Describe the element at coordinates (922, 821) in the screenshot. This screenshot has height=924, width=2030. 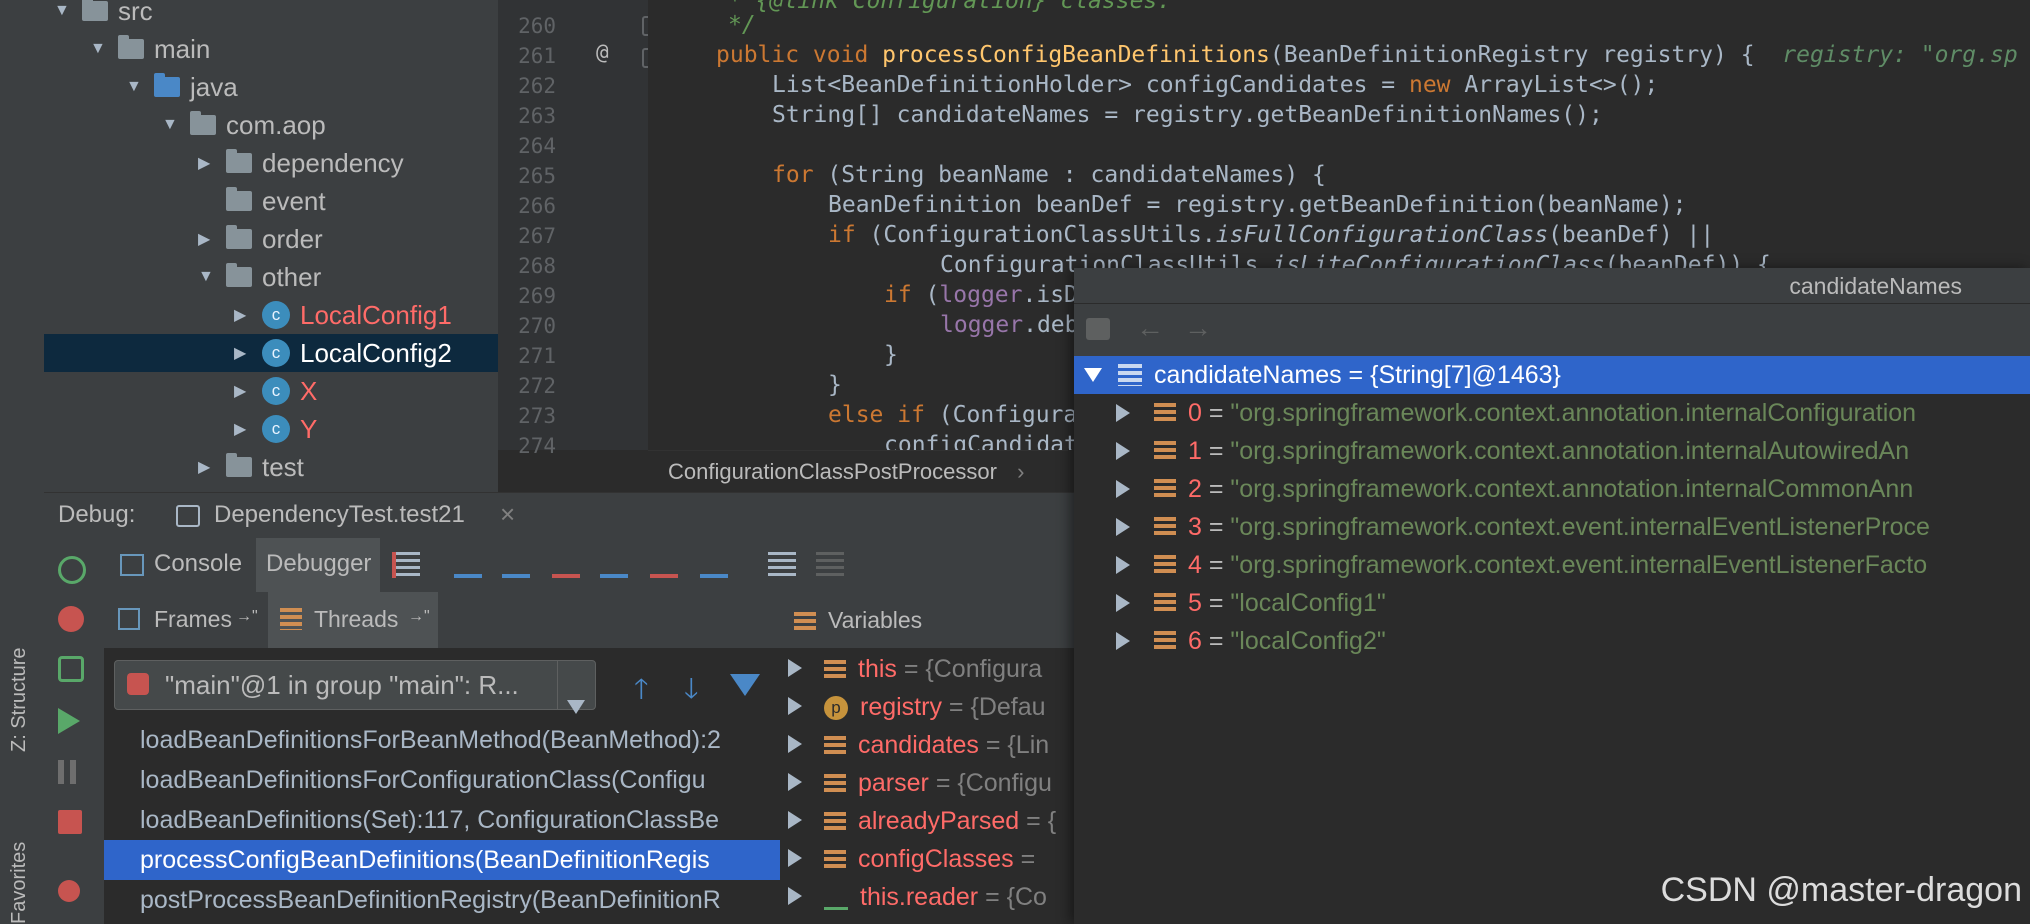
I see `variable-row: alreadyParsed = {` at that location.